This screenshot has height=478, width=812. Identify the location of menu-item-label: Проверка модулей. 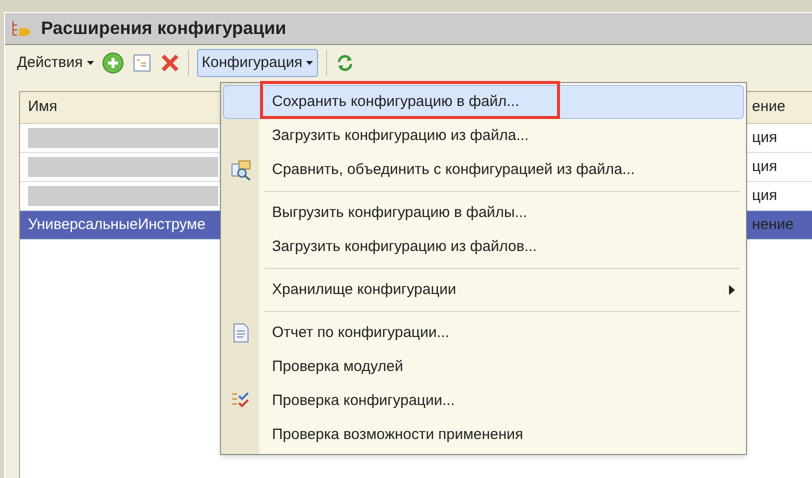
(338, 366).